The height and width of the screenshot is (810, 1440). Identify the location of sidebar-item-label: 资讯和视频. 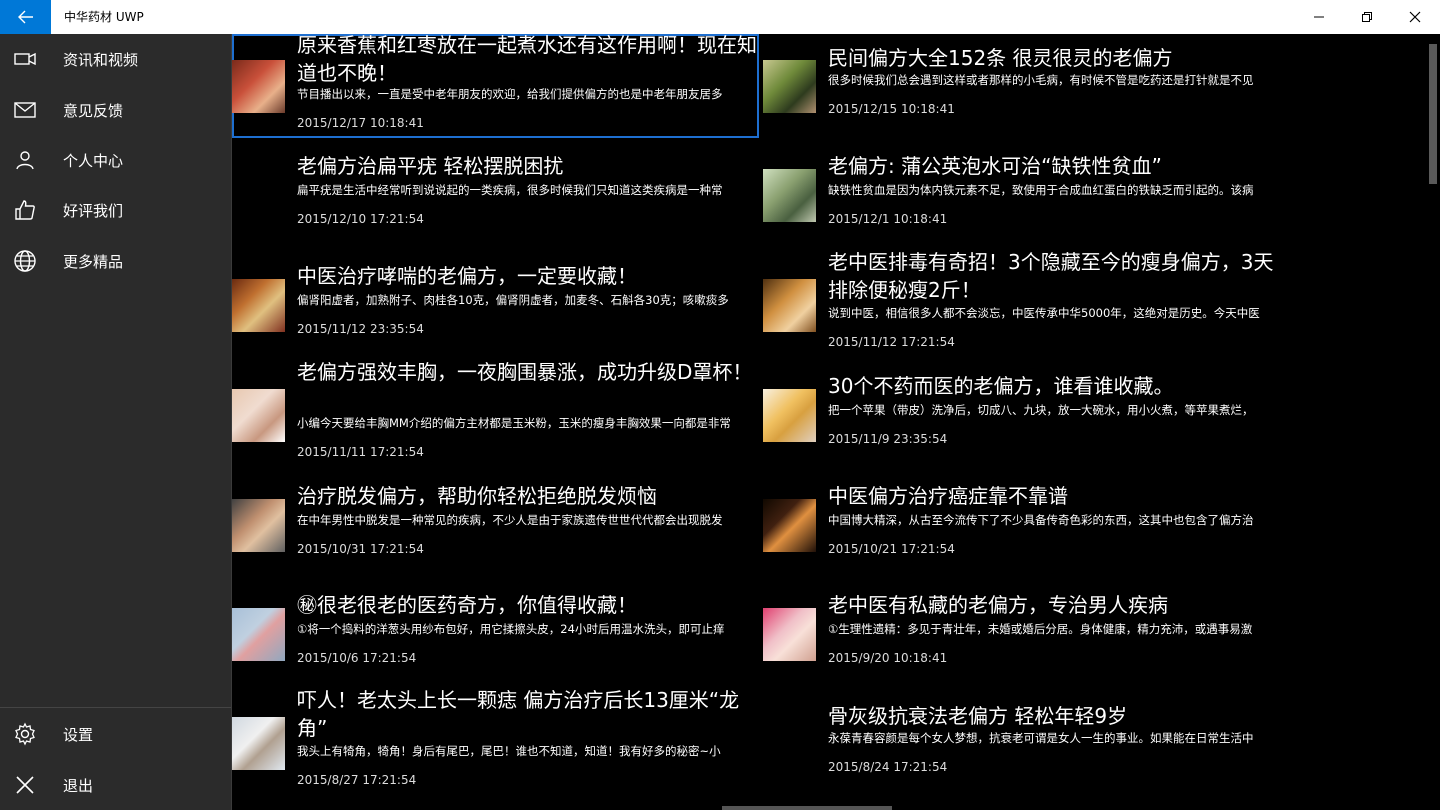
(101, 59).